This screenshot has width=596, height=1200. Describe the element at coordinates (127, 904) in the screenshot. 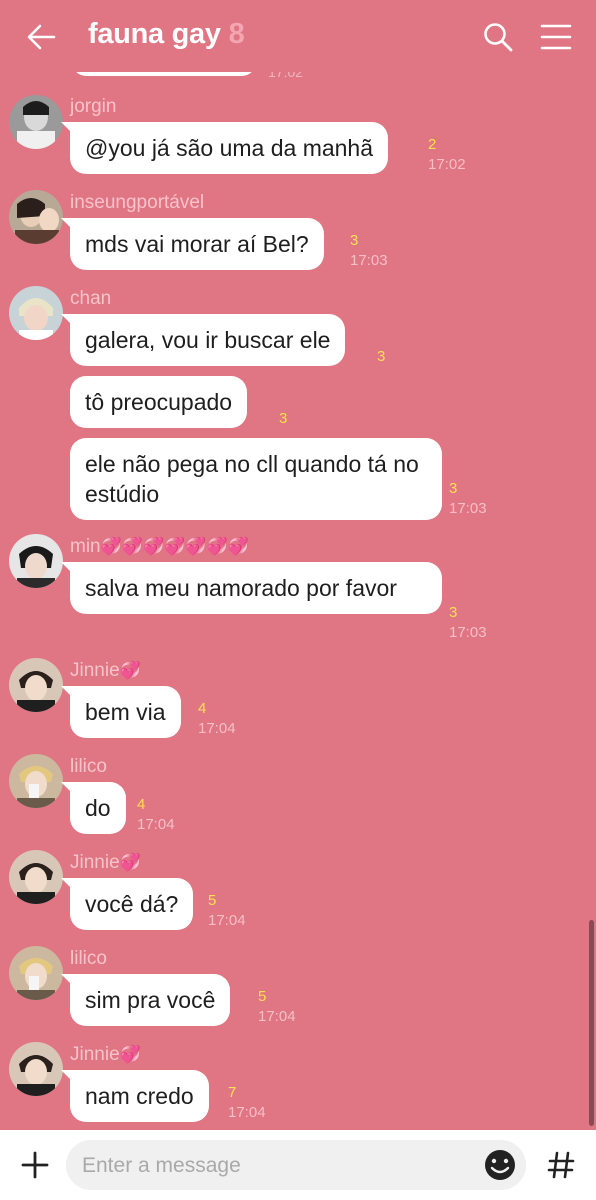

I see `message-bubble: você dá?` at that location.